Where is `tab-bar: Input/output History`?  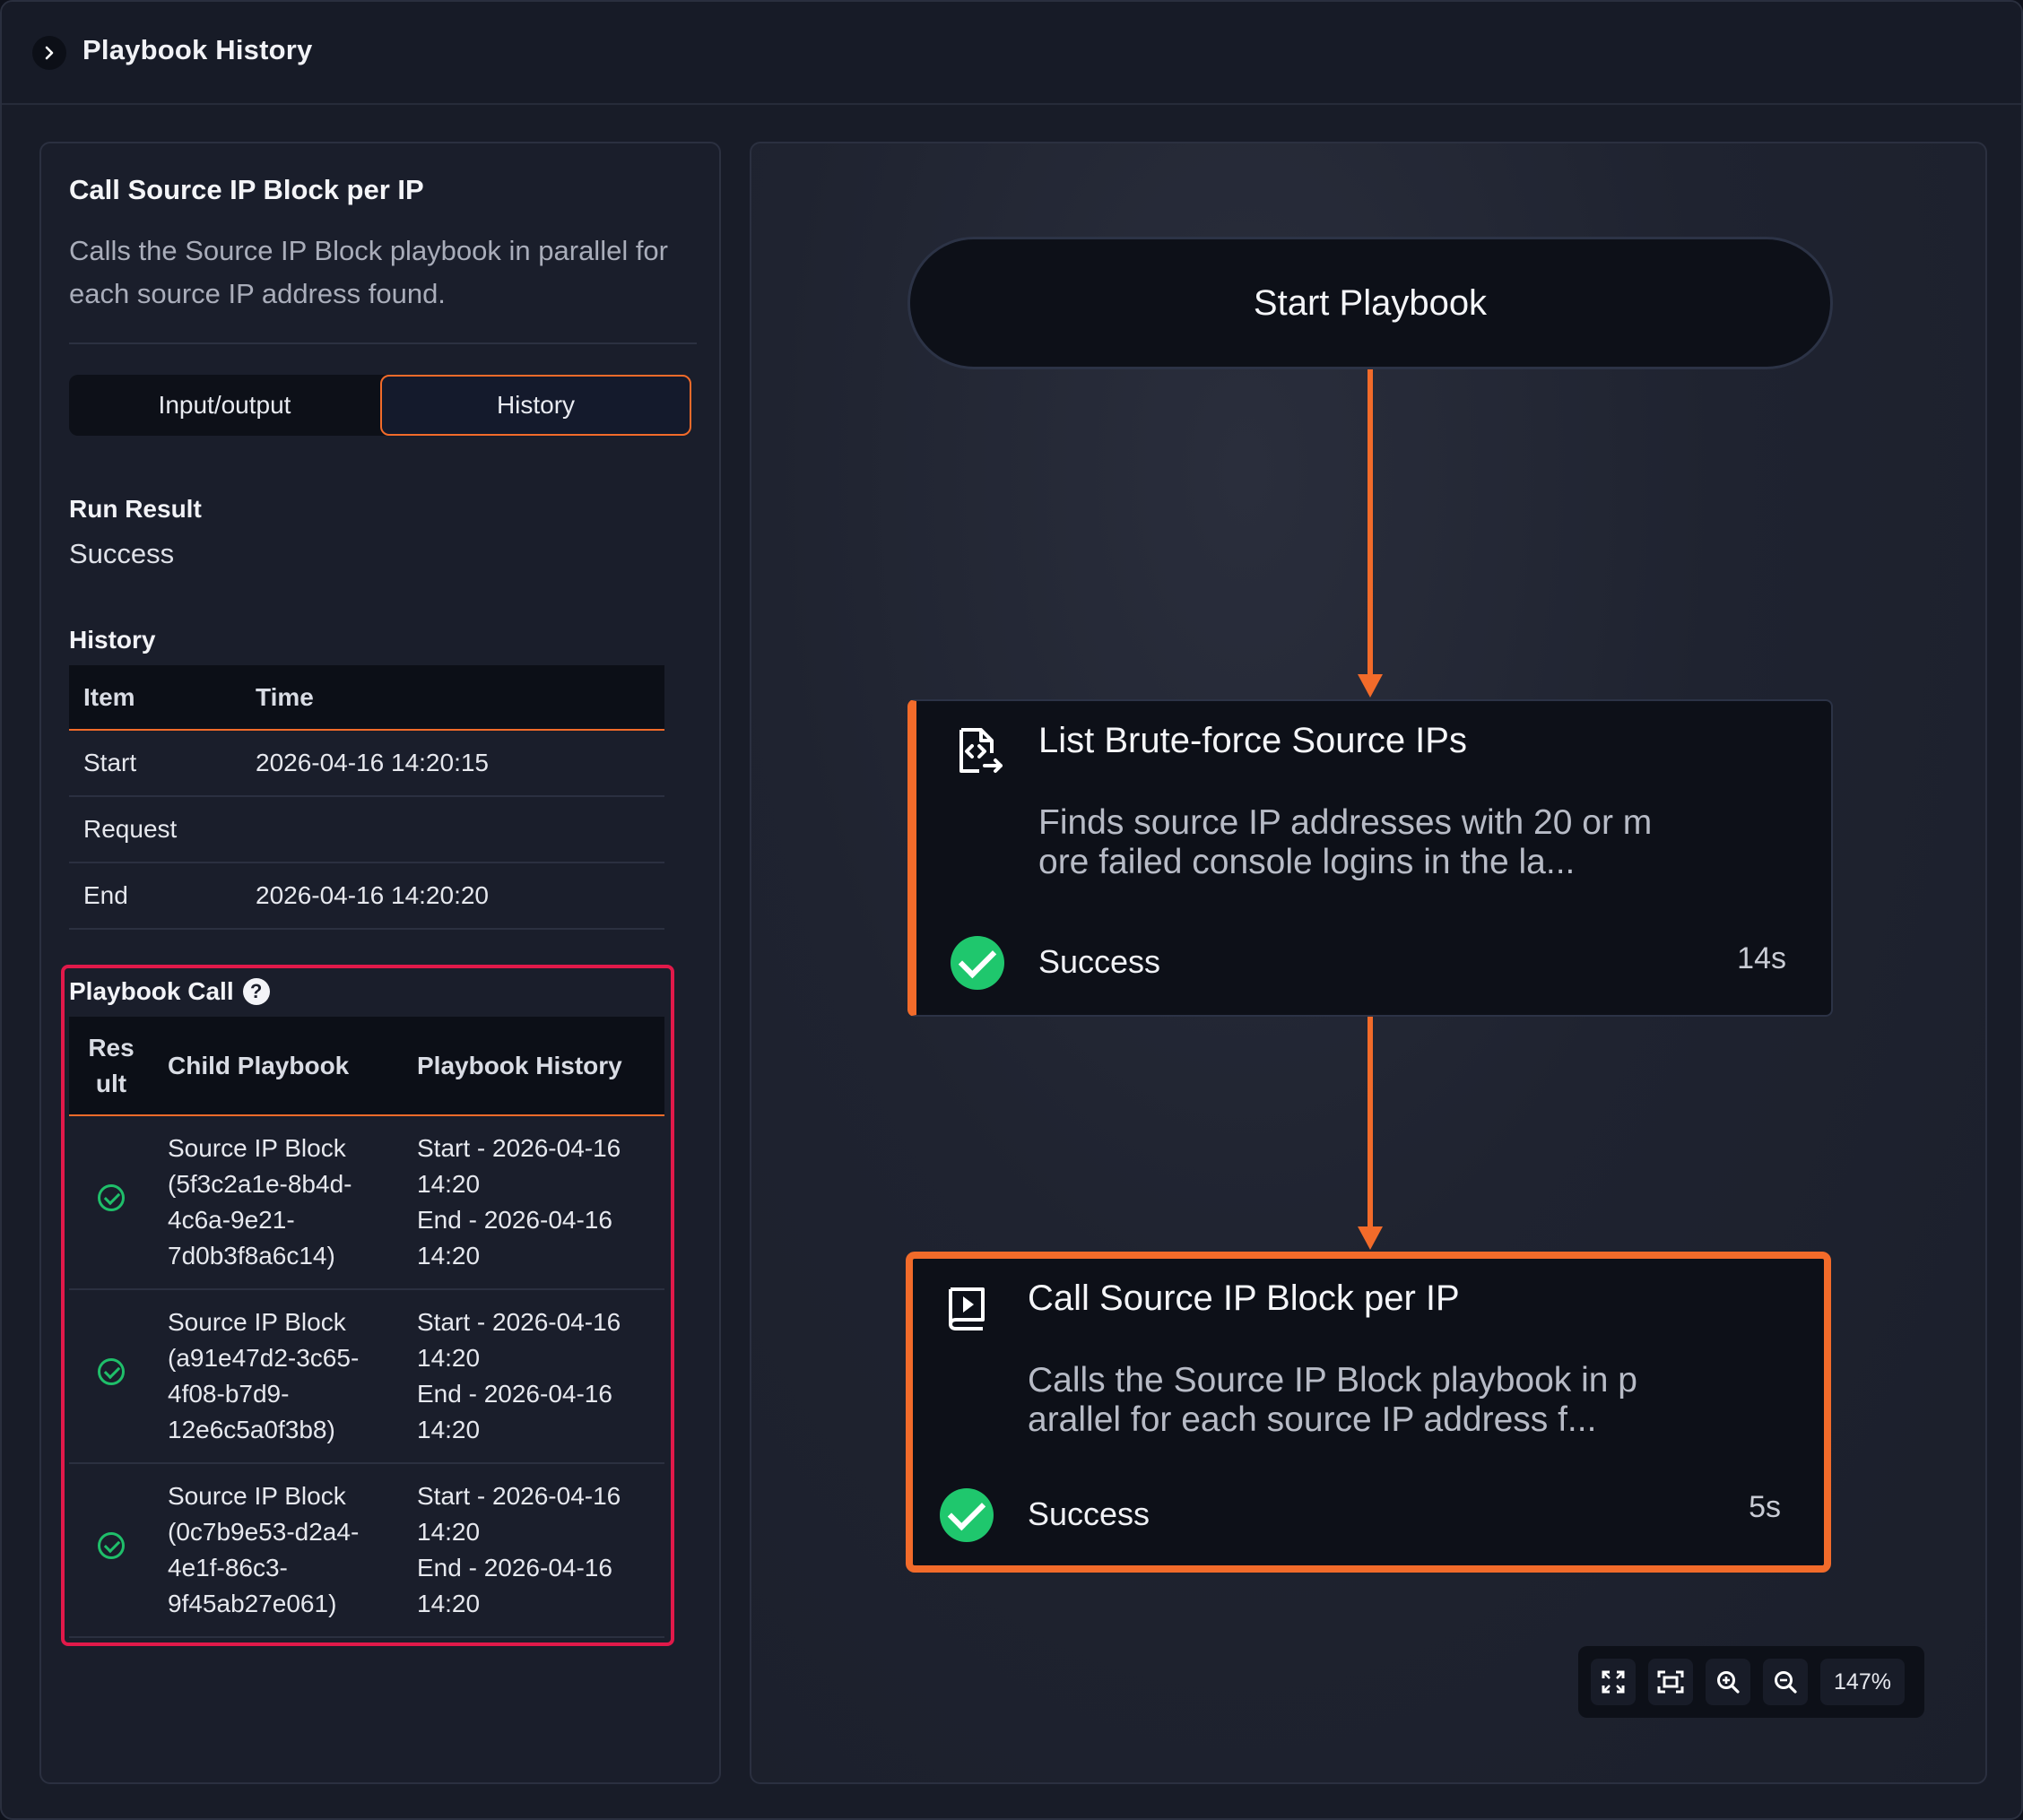
tab-bar: Input/output History is located at coordinates (380, 405).